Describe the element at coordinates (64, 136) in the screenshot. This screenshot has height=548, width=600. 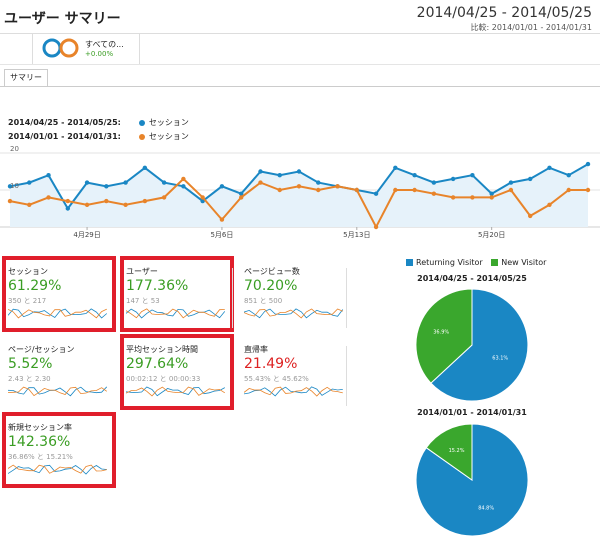
I see `legend-range: 2014/01/01 - 2014/01/31:` at that location.